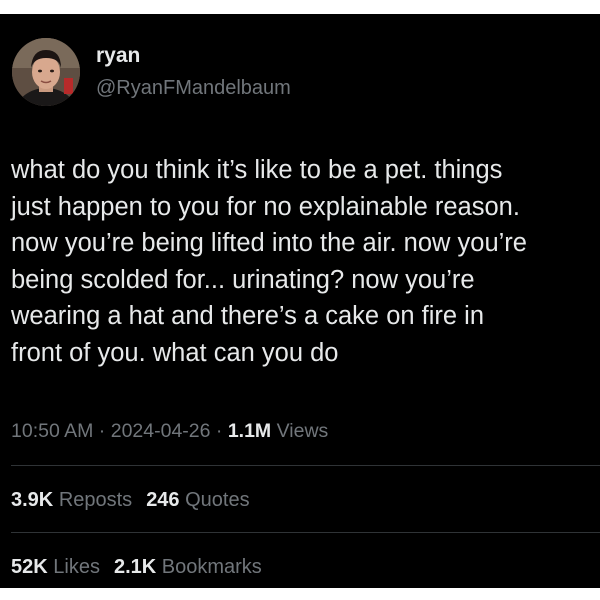 The image size is (600, 600). What do you see at coordinates (163, 500) in the screenshot?
I see `quotes-count: 246` at bounding box center [163, 500].